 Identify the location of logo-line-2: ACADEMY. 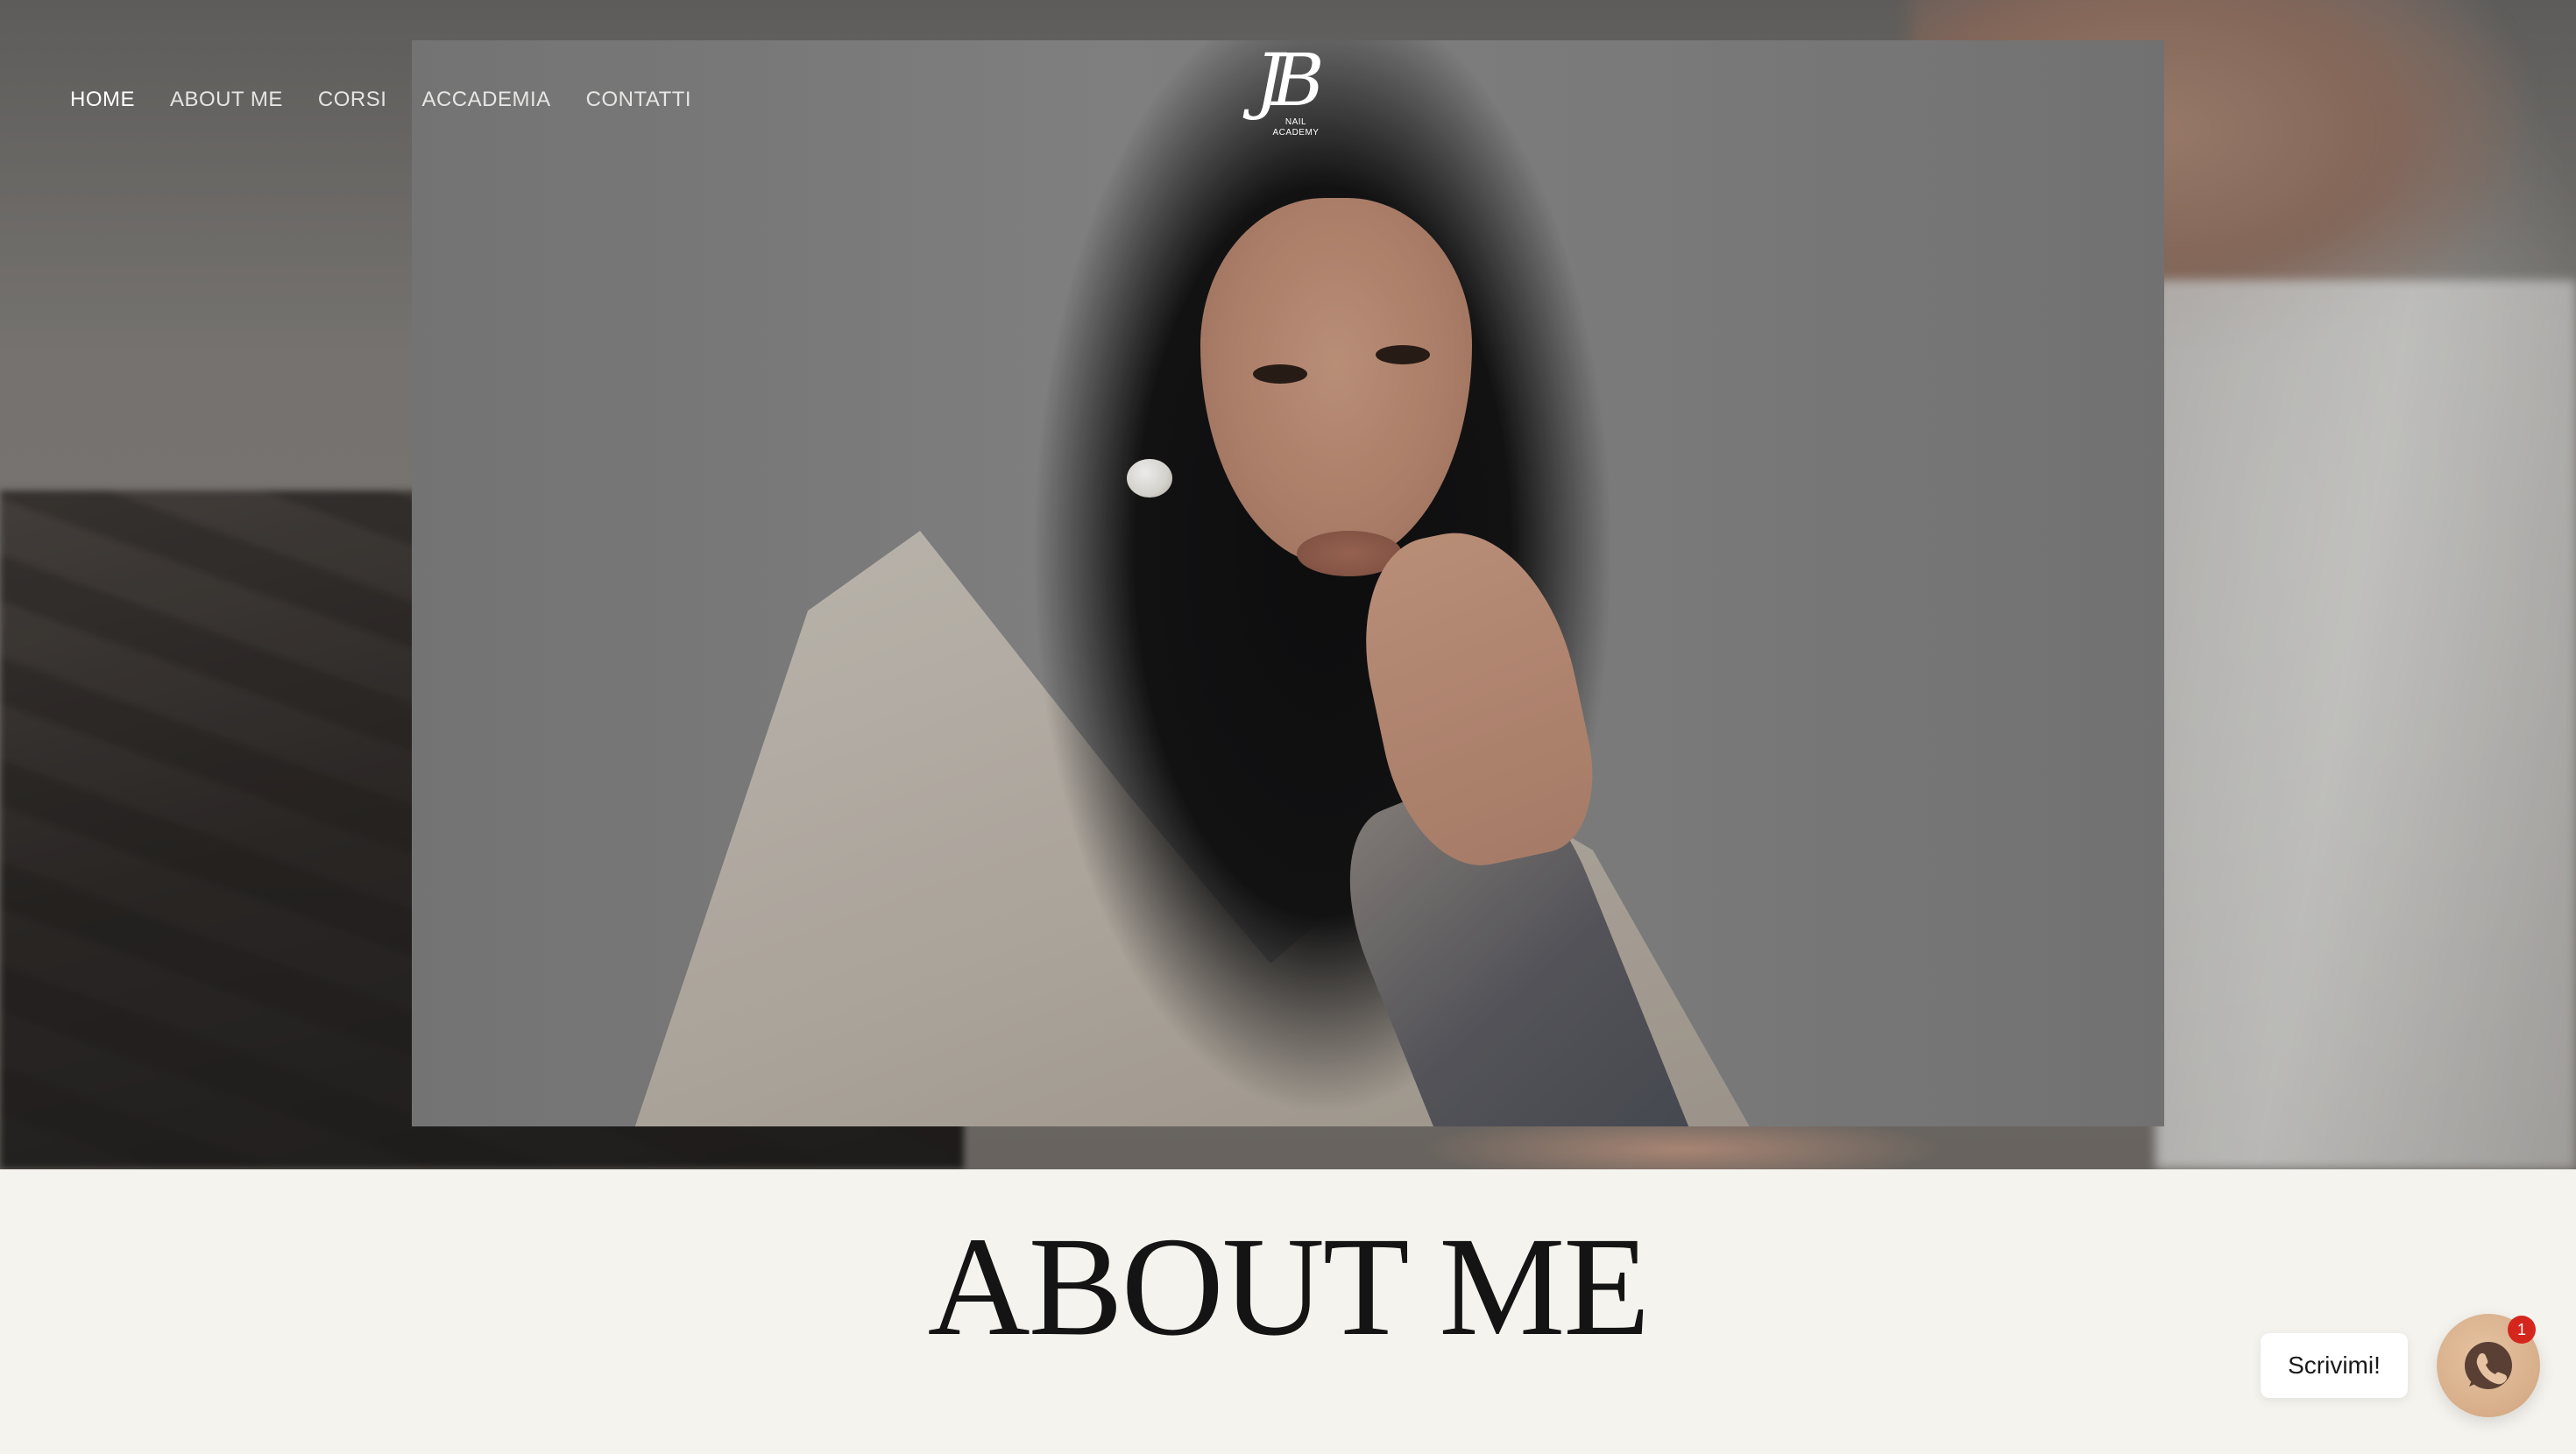
(1296, 133).